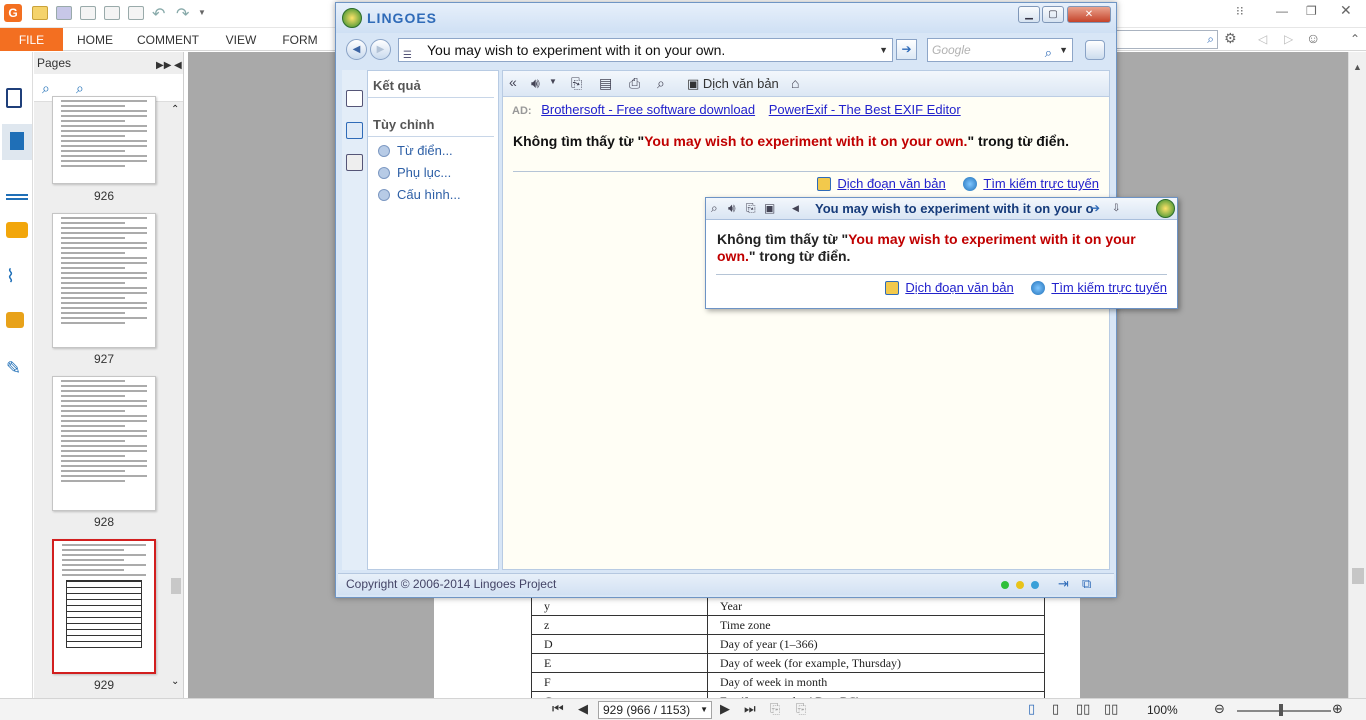  I want to click on popup-go-icon: ➔, so click(1095, 208).